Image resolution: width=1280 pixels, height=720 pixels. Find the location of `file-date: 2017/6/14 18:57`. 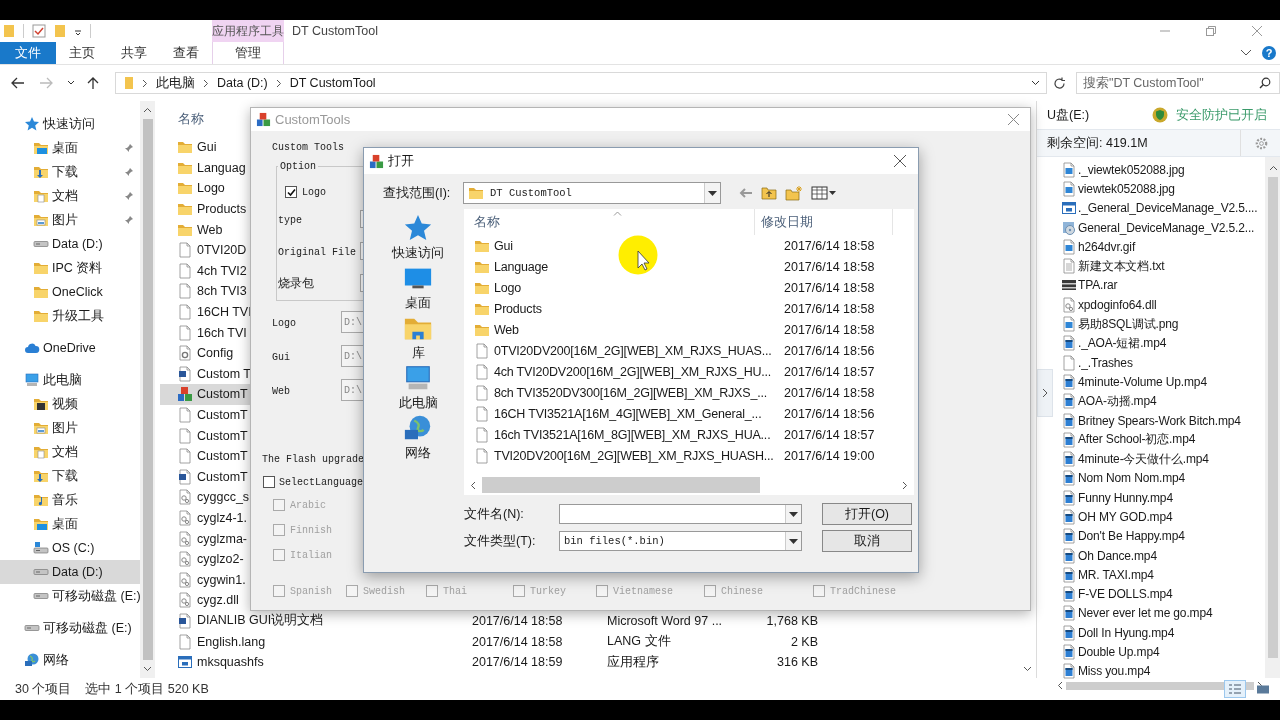

file-date: 2017/6/14 18:57 is located at coordinates (829, 371).